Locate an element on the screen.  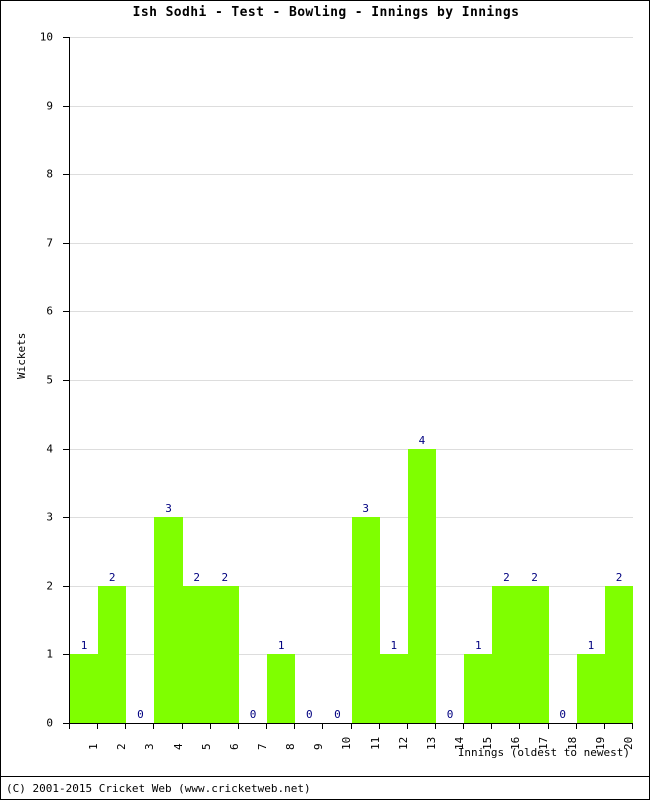
x-tick-label: 11 is located at coordinates (375, 743).